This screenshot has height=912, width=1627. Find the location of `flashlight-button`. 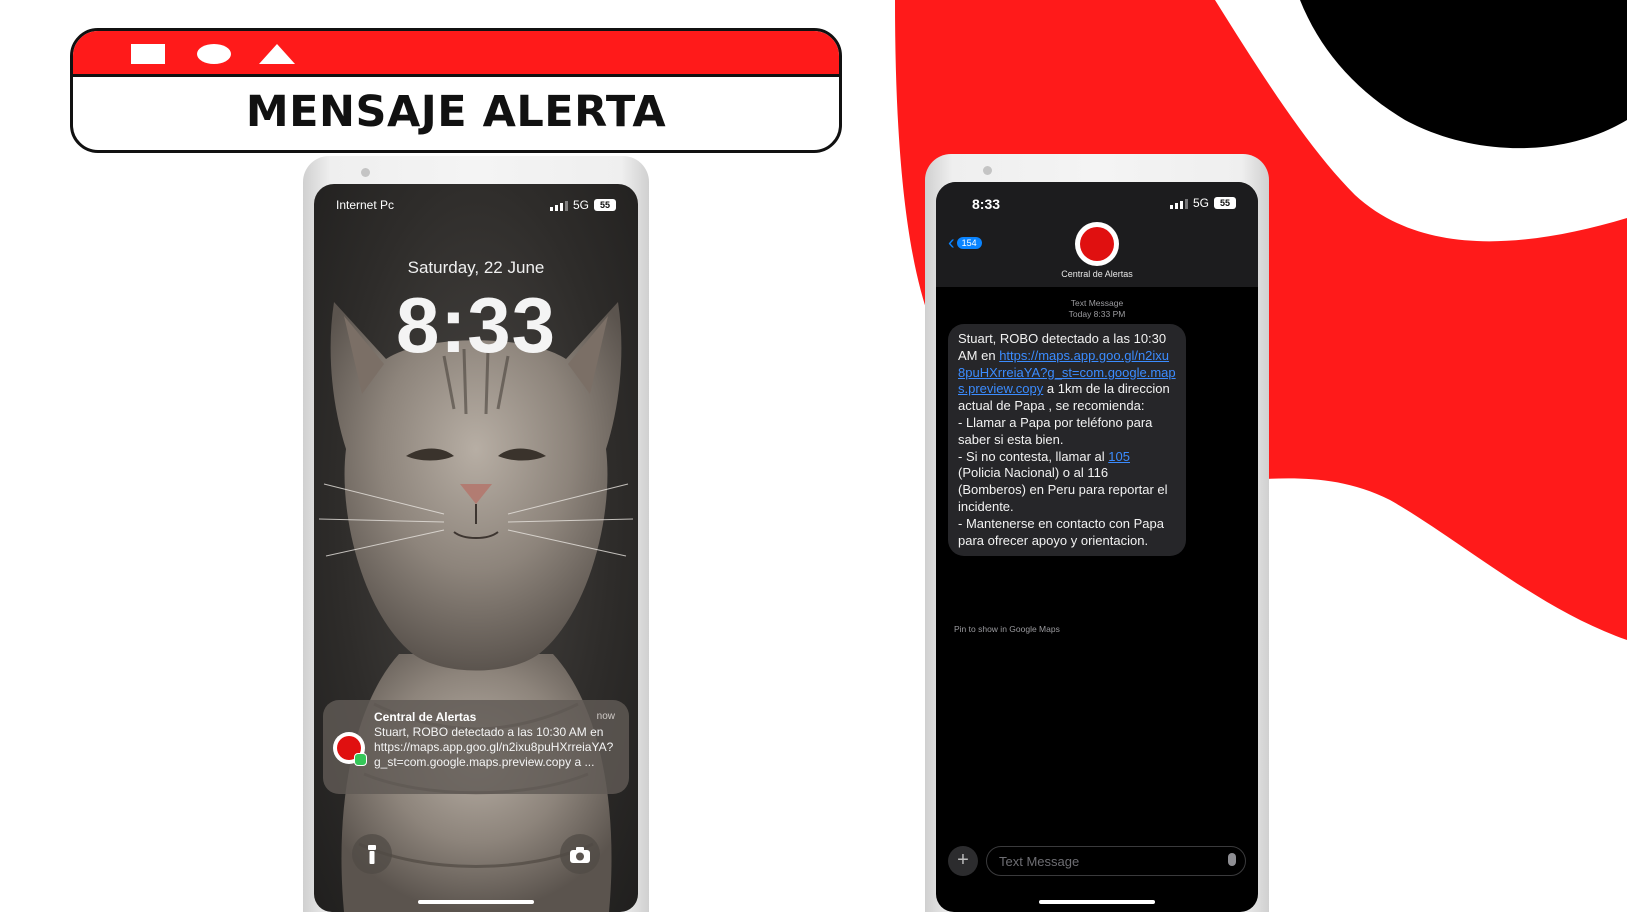

flashlight-button is located at coordinates (372, 854).